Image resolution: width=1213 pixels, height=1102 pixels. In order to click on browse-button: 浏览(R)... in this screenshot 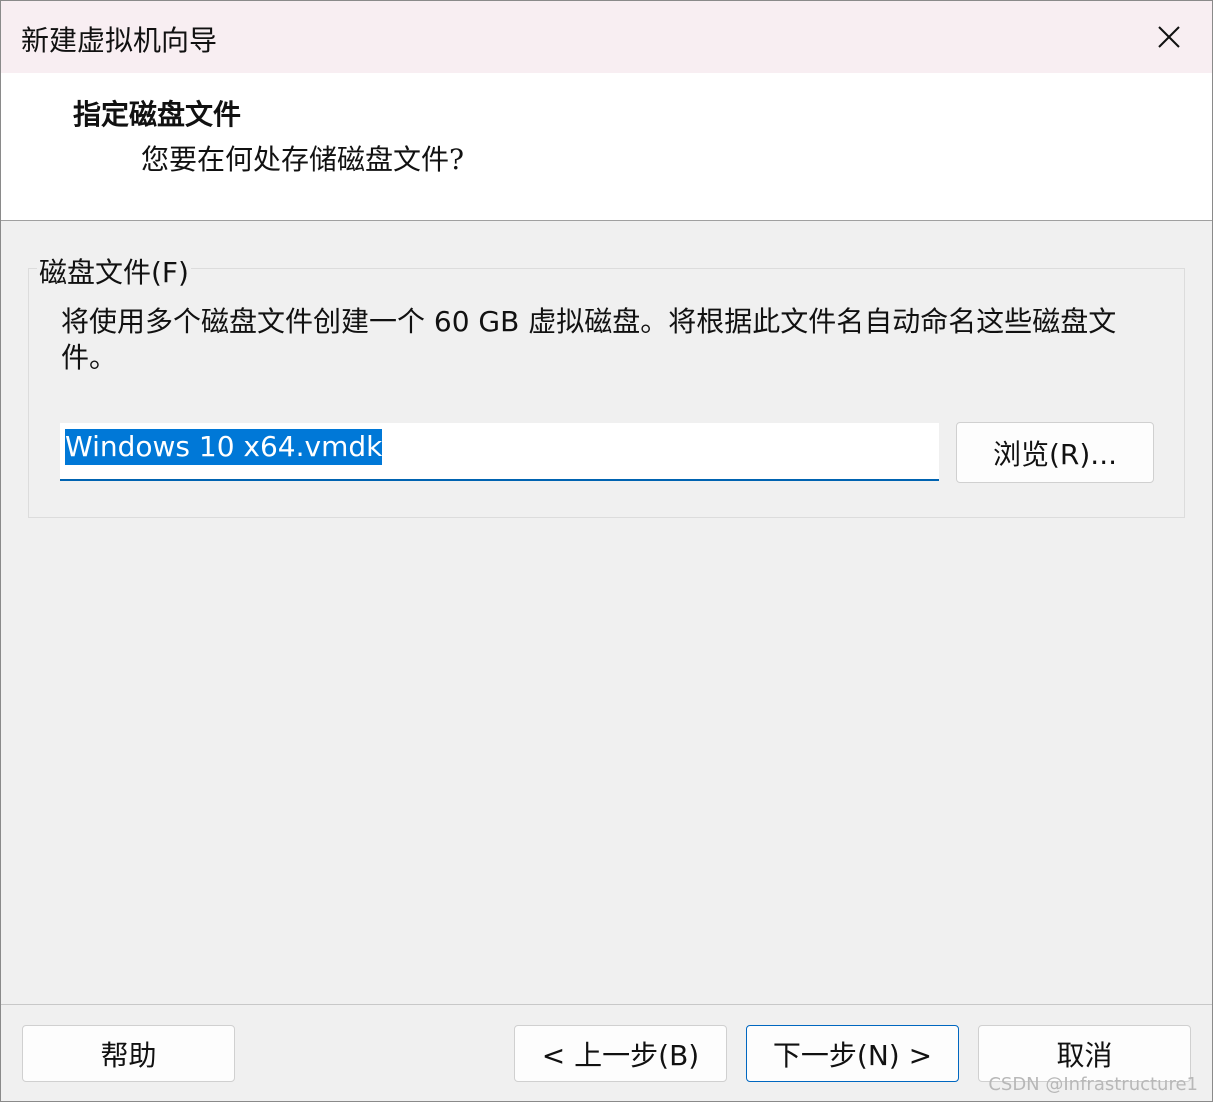, I will do `click(1055, 452)`.